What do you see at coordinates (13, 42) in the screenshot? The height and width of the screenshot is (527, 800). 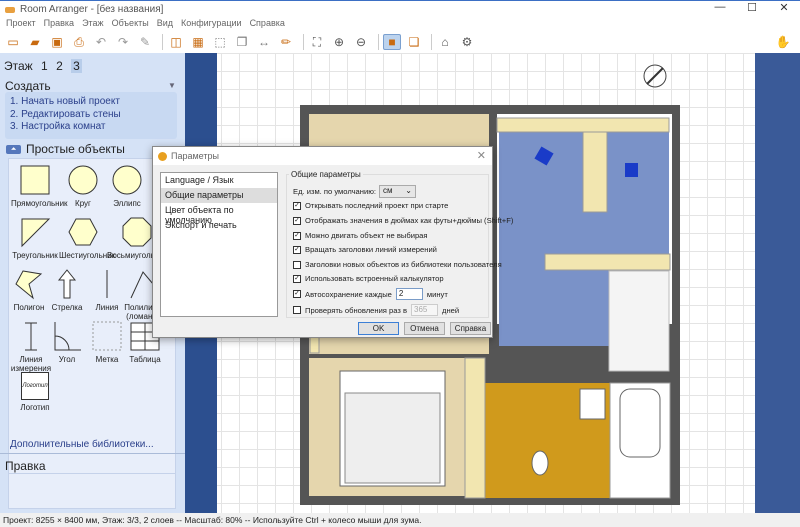 I see `new-icon: ▭` at bounding box center [13, 42].